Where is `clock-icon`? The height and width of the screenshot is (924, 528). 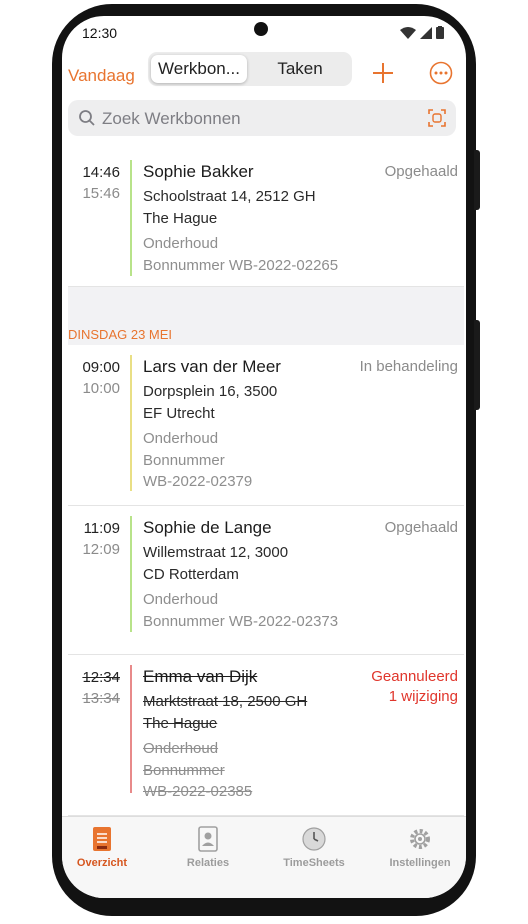
clock-icon is located at coordinates (314, 839).